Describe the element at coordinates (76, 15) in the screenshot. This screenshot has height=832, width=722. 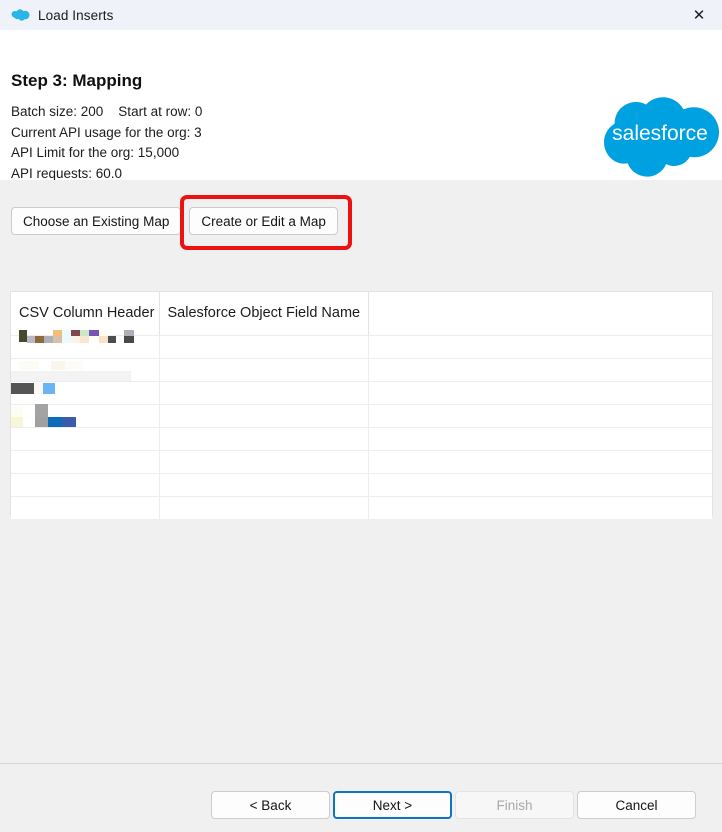
I see `window-title: Load Inserts` at that location.